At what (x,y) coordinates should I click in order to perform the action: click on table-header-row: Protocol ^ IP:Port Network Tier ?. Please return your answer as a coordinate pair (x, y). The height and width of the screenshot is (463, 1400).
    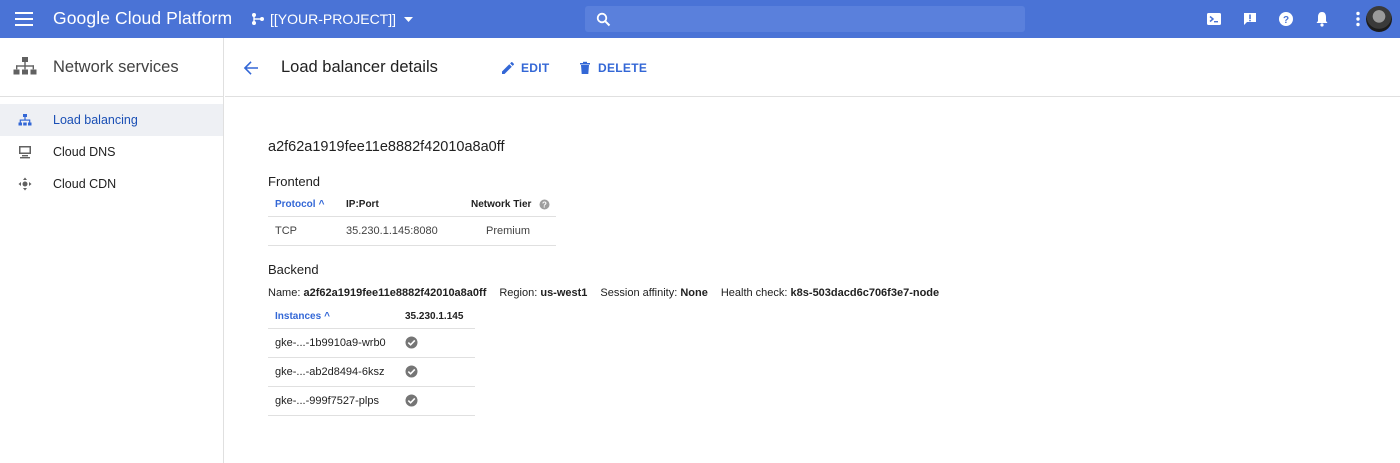
    Looking at the image, I should click on (412, 205).